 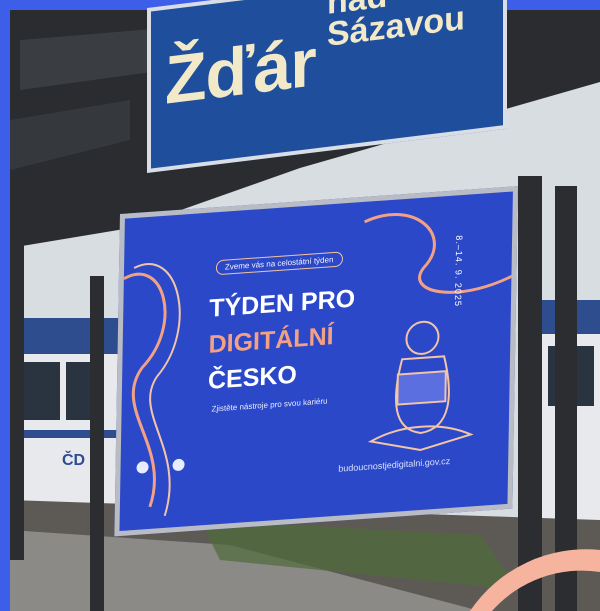 I want to click on train-roof-band, so click(x=75, y=336).